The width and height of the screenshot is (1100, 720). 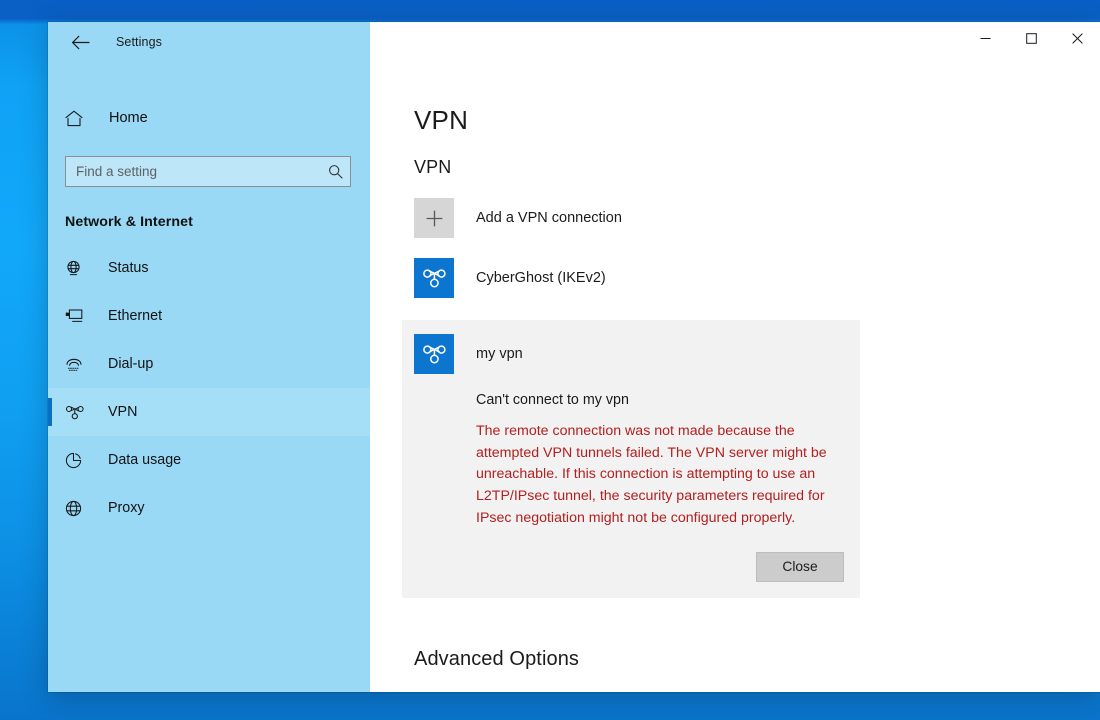 I want to click on sidebar-item-dialup-label: Dial-up, so click(x=131, y=364).